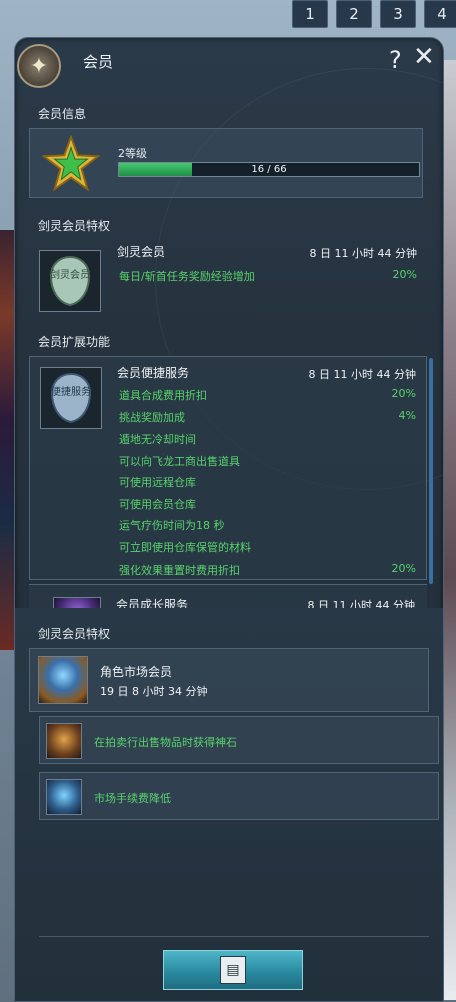 This screenshot has width=456, height=1002. I want to click on market-benefit-1-text: 市场手续费降低, so click(132, 798).